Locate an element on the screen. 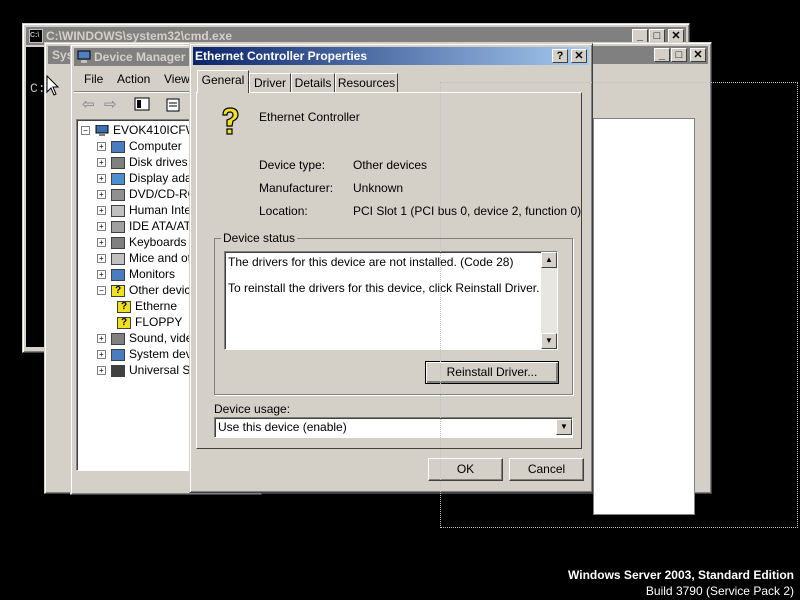  tab-general: General is located at coordinates (223, 81).